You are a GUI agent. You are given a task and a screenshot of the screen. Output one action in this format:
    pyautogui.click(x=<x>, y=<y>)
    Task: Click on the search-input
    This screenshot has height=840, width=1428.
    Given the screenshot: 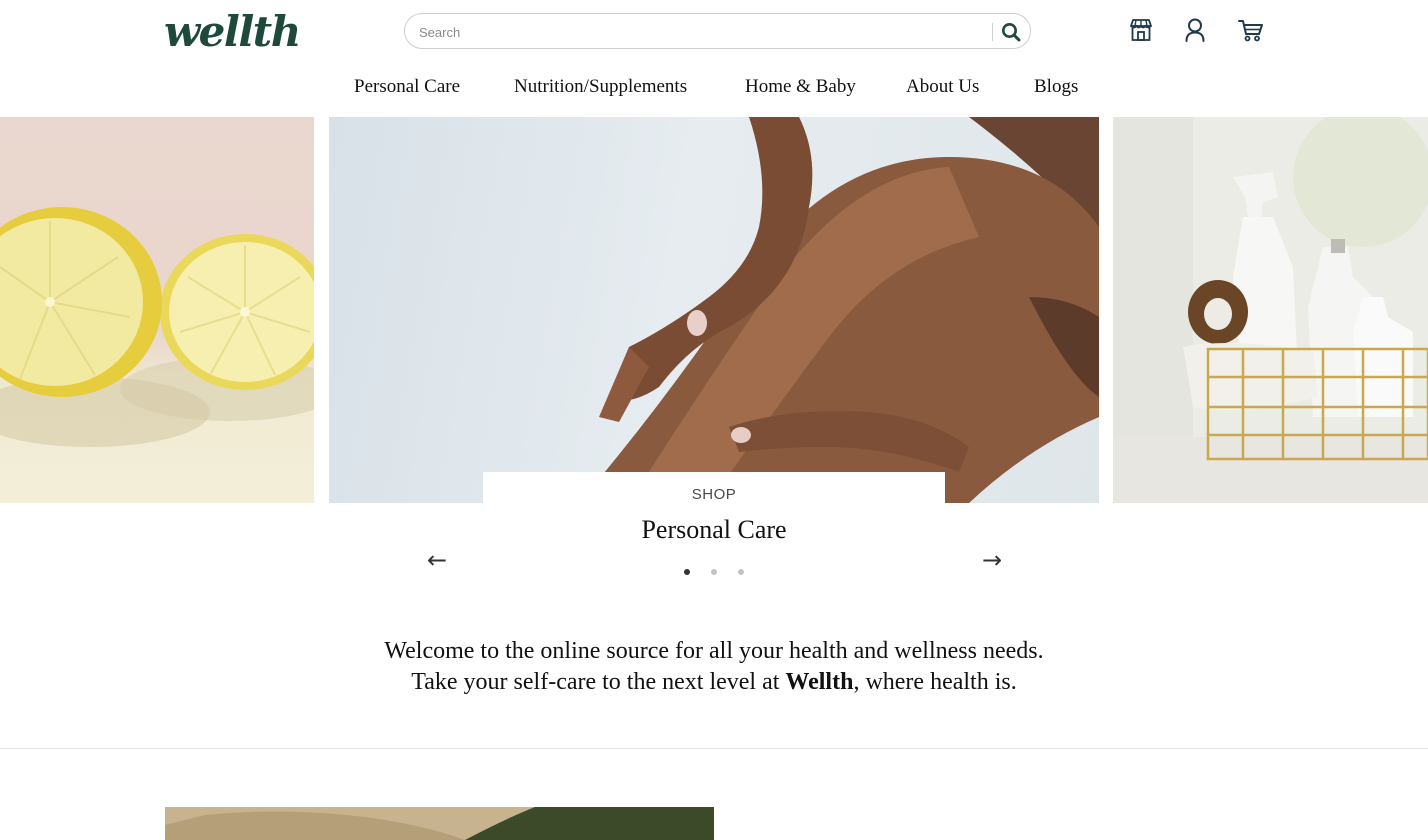 What is the action you would take?
    pyautogui.click(x=699, y=32)
    